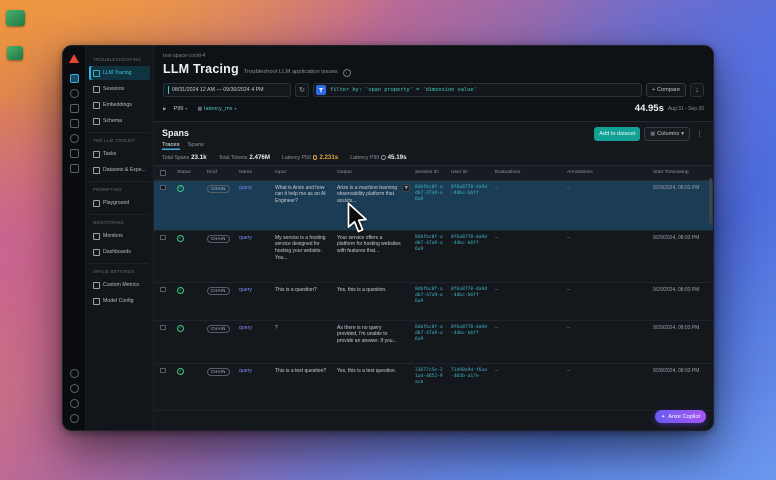  I want to click on compare-button: + Compare, so click(666, 90).